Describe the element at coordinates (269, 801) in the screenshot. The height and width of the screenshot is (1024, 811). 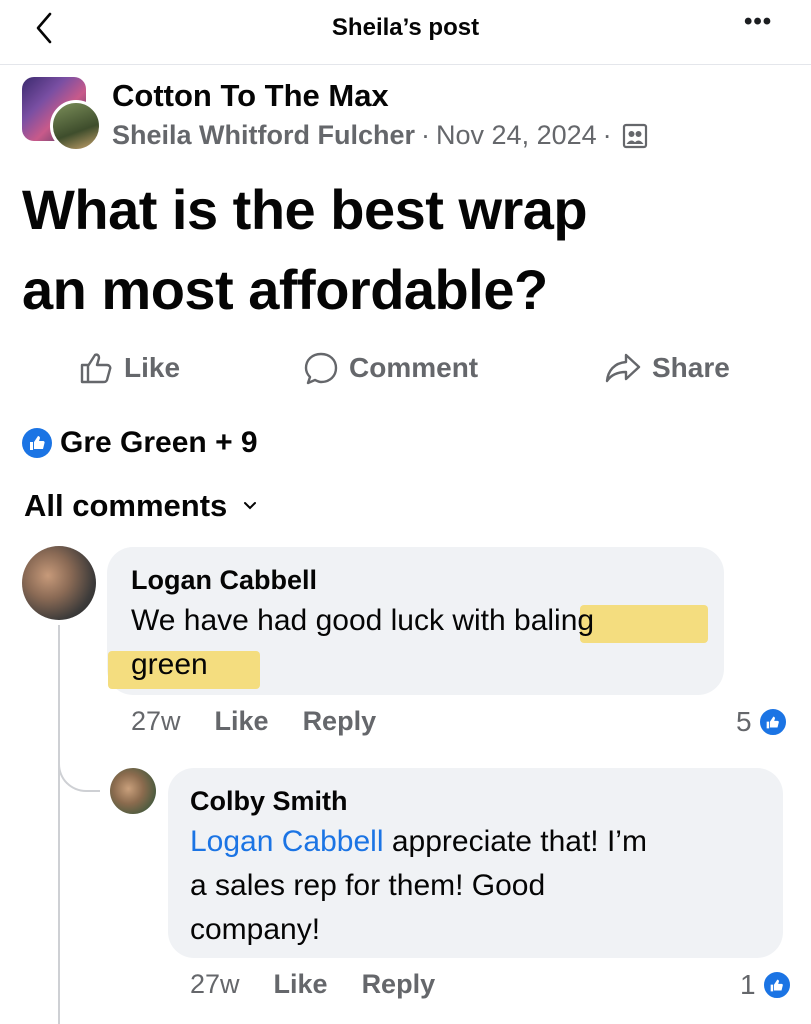
I see `commenter-name: Colby Smith` at that location.